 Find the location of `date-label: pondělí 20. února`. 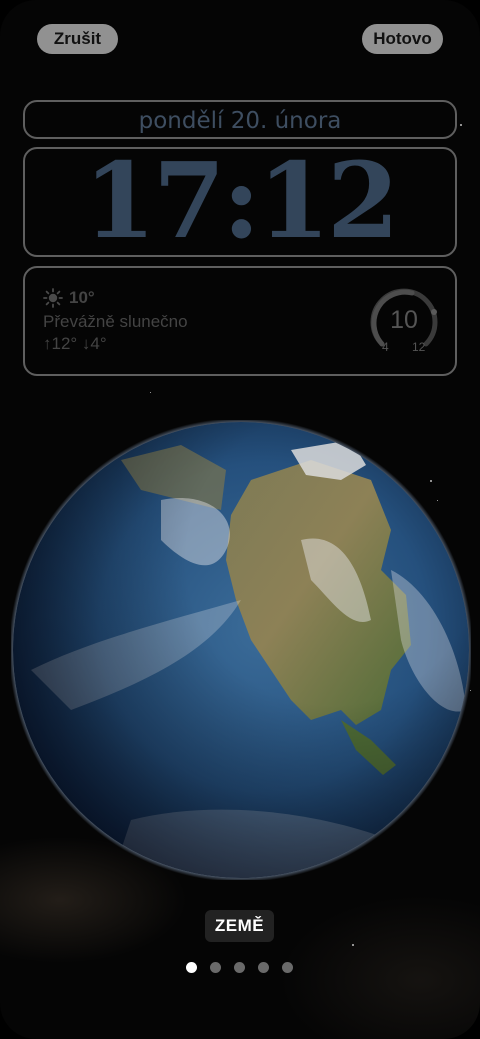

date-label: pondělí 20. února is located at coordinates (240, 121).